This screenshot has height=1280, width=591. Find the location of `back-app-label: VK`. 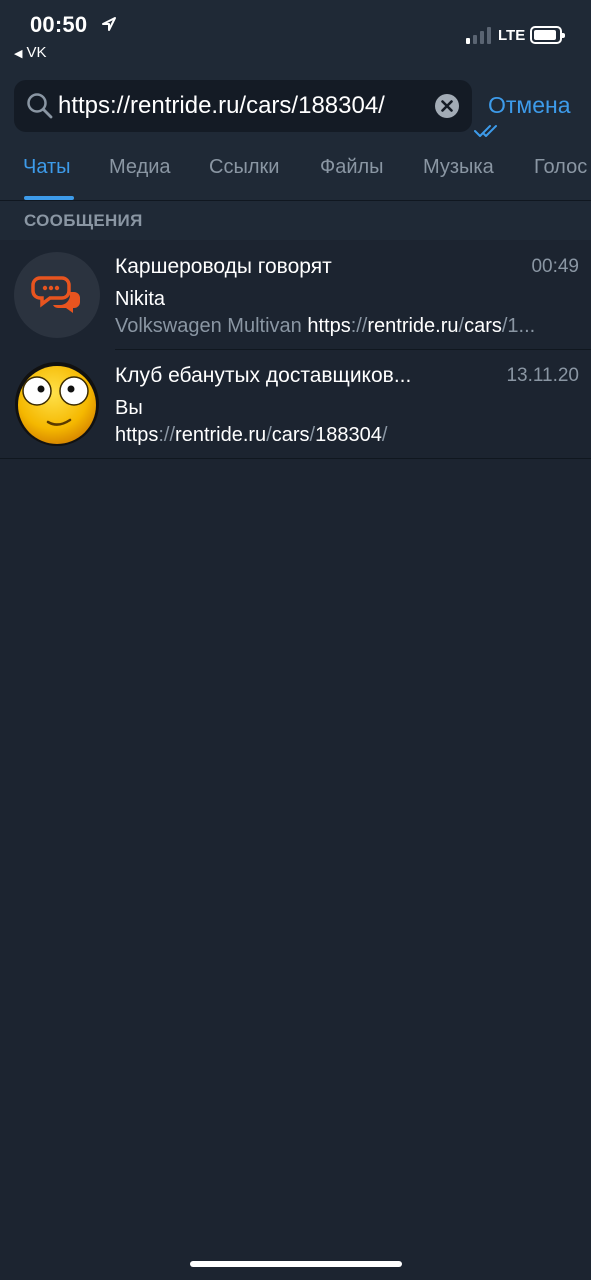

back-app-label: VK is located at coordinates (36, 52).